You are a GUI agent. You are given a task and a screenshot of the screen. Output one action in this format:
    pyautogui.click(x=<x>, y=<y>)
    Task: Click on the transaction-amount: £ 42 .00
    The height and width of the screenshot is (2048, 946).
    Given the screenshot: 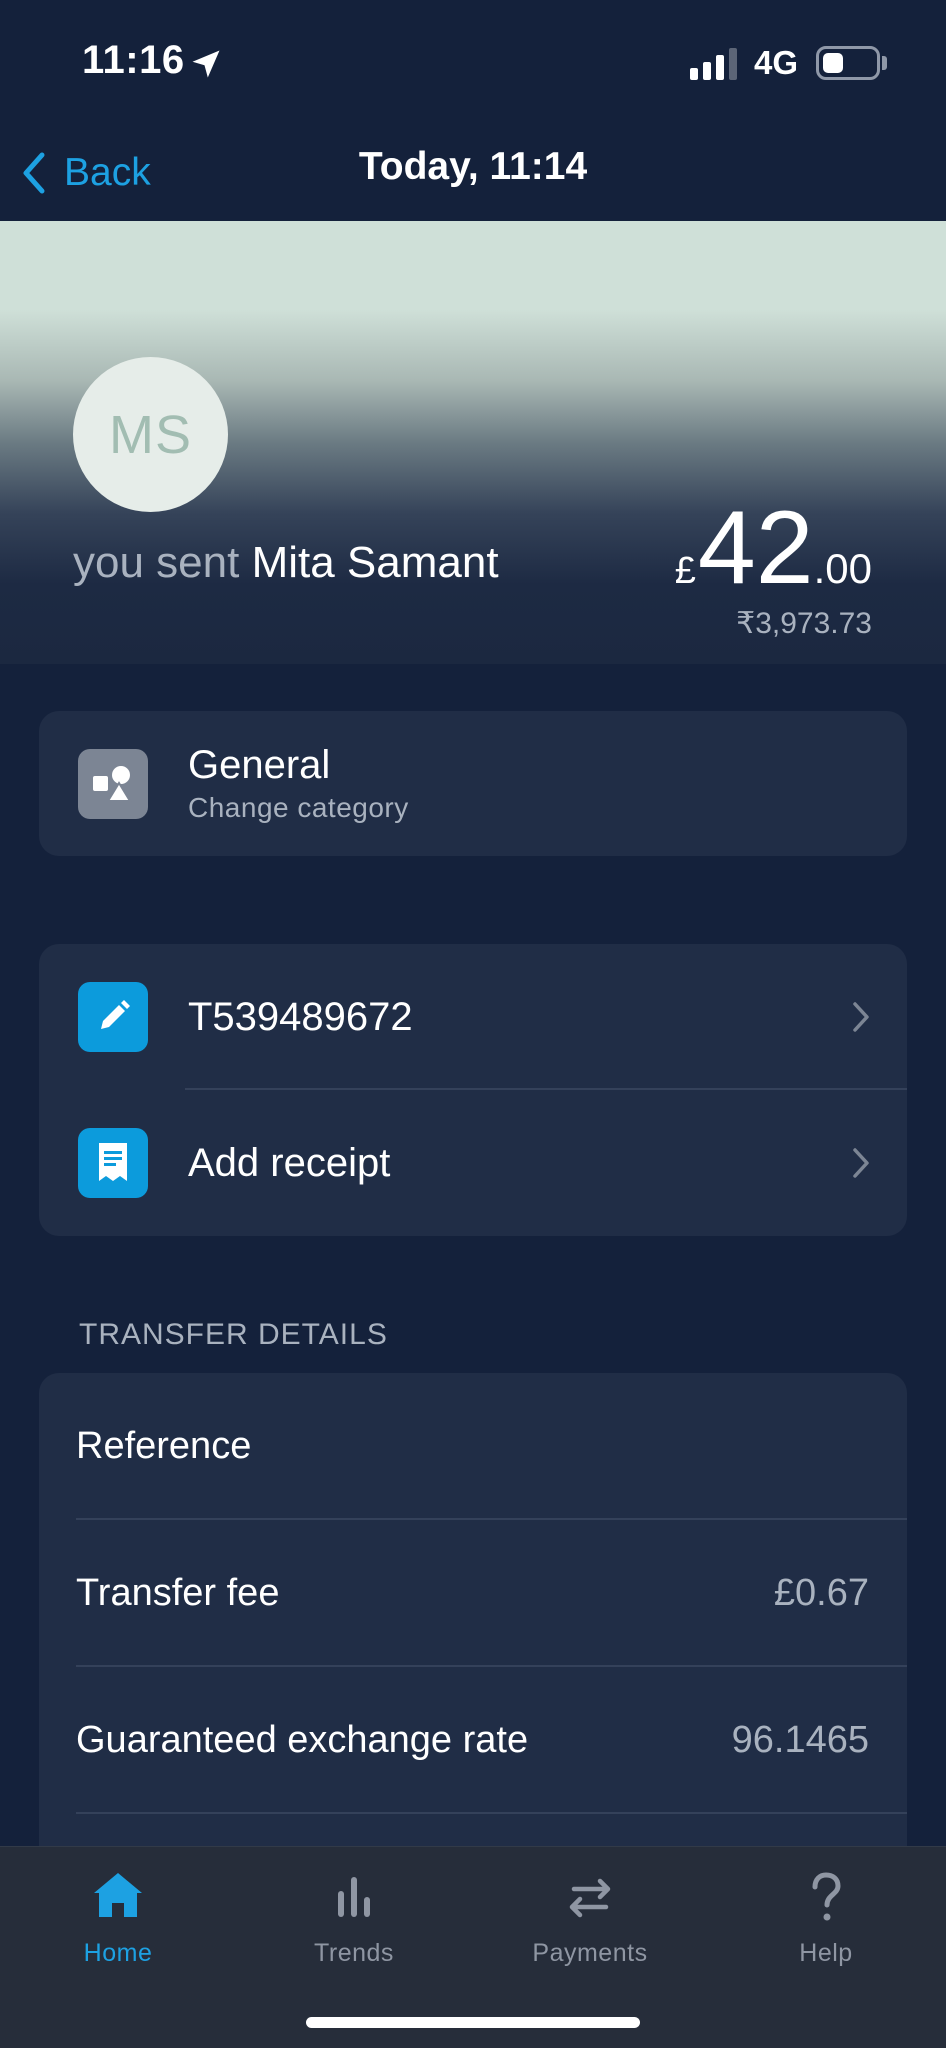 What is the action you would take?
    pyautogui.click(x=773, y=548)
    